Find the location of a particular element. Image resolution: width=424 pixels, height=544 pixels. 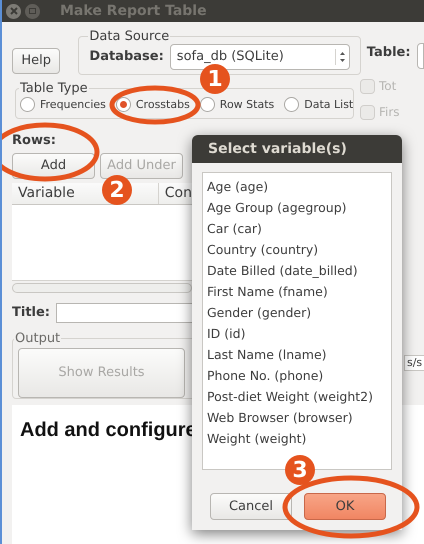

variable-option: Phone No. (phone) is located at coordinates (299, 375).